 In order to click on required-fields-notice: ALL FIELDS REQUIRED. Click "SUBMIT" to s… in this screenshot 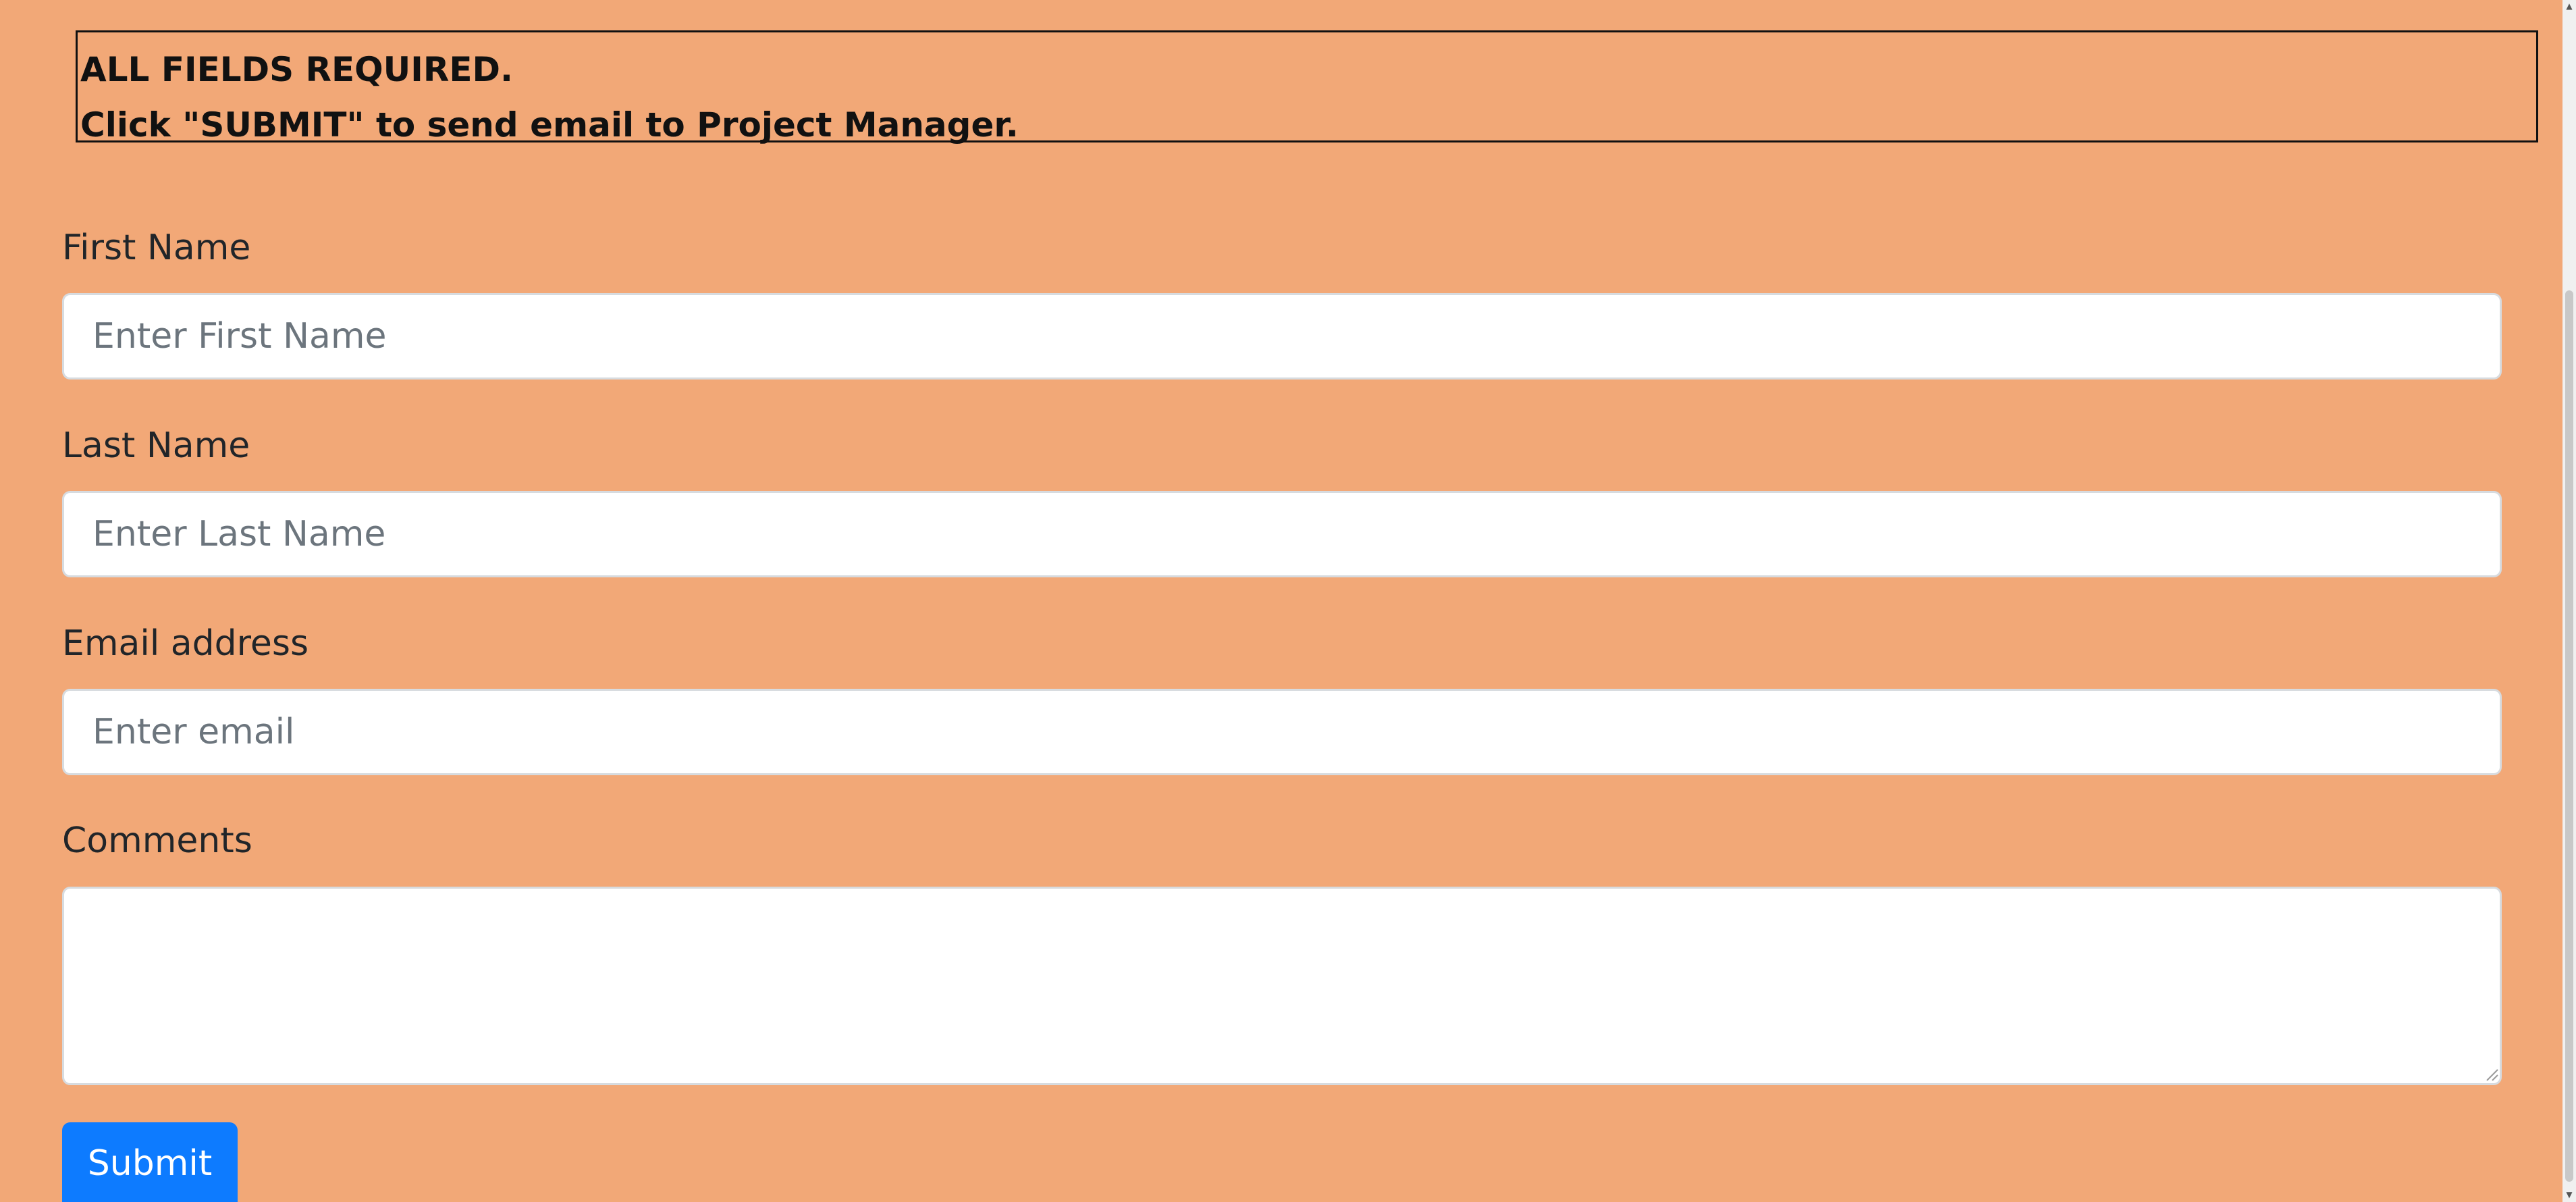, I will do `click(1307, 88)`.